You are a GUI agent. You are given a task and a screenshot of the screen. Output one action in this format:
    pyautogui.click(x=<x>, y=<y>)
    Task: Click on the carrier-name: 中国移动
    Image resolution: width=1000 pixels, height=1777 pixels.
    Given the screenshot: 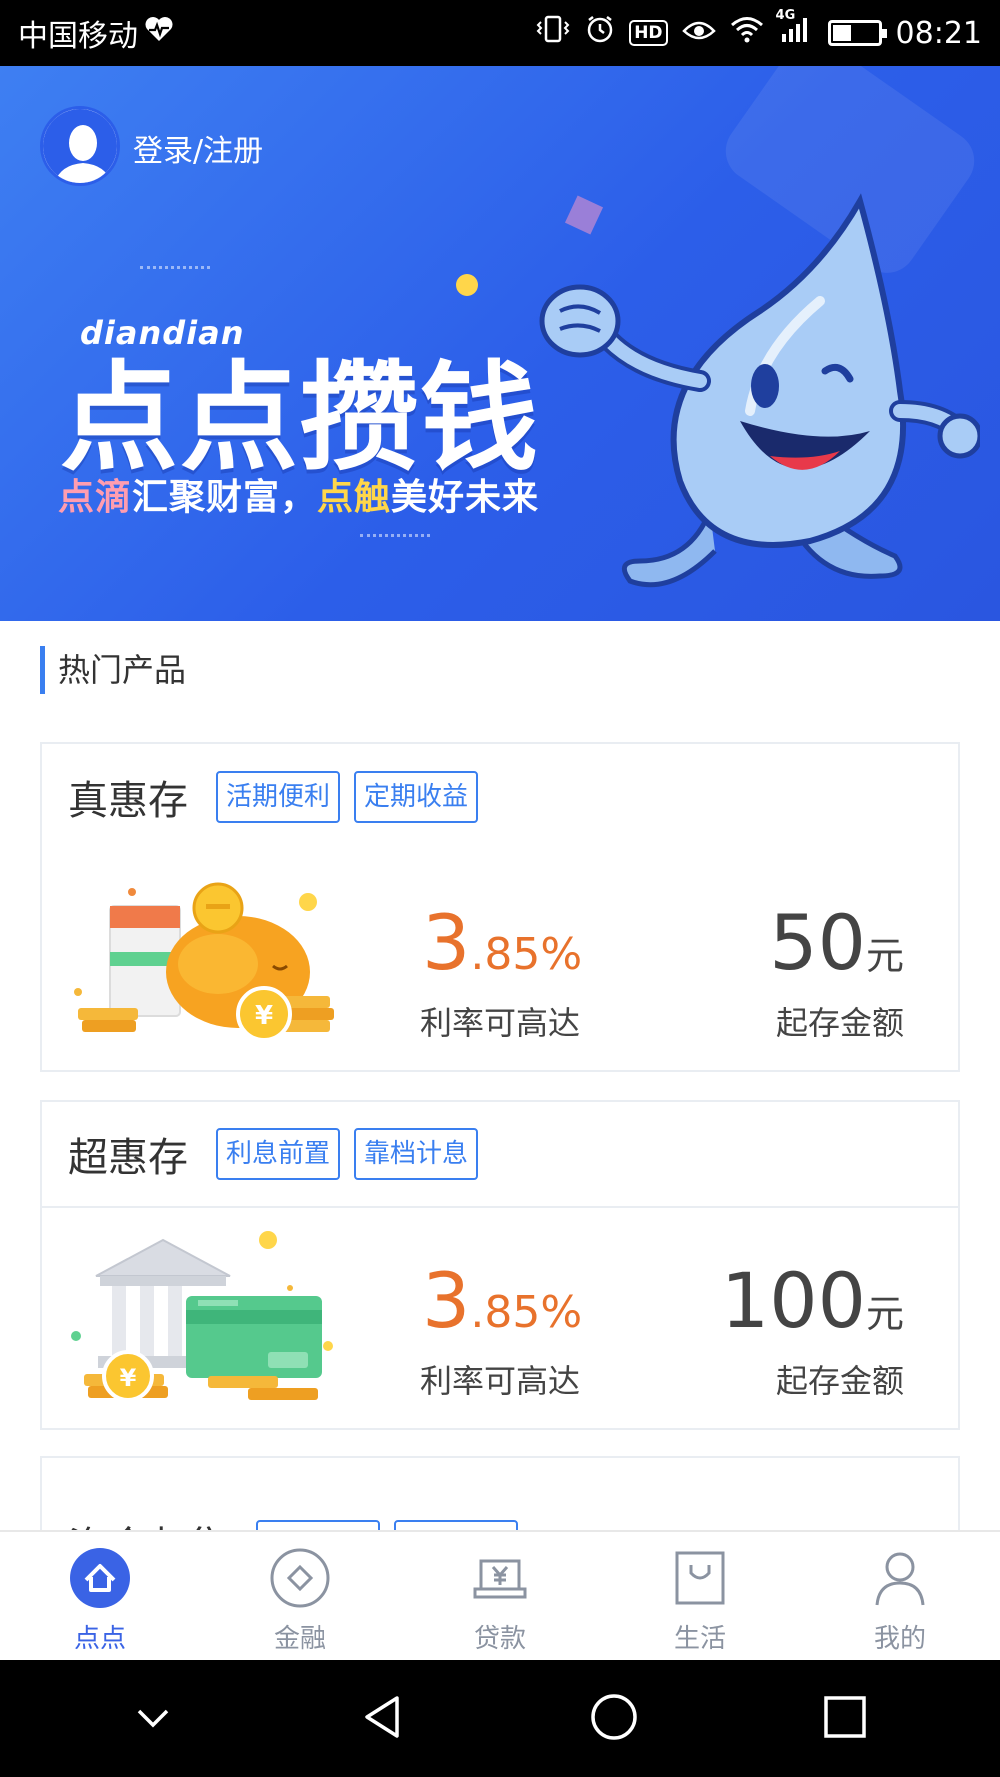 What is the action you would take?
    pyautogui.click(x=78, y=36)
    